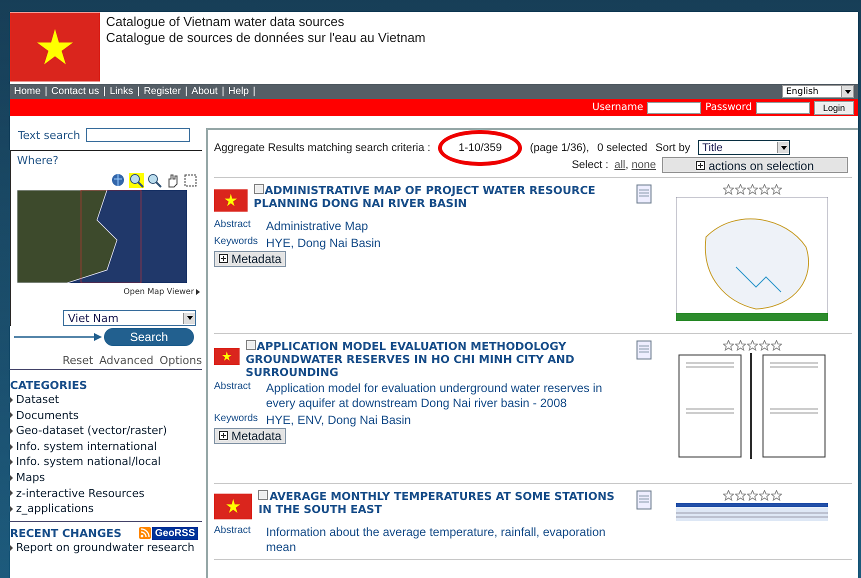 This screenshot has width=861, height=578. What do you see at coordinates (59, 337) in the screenshot?
I see `arrow-icon` at bounding box center [59, 337].